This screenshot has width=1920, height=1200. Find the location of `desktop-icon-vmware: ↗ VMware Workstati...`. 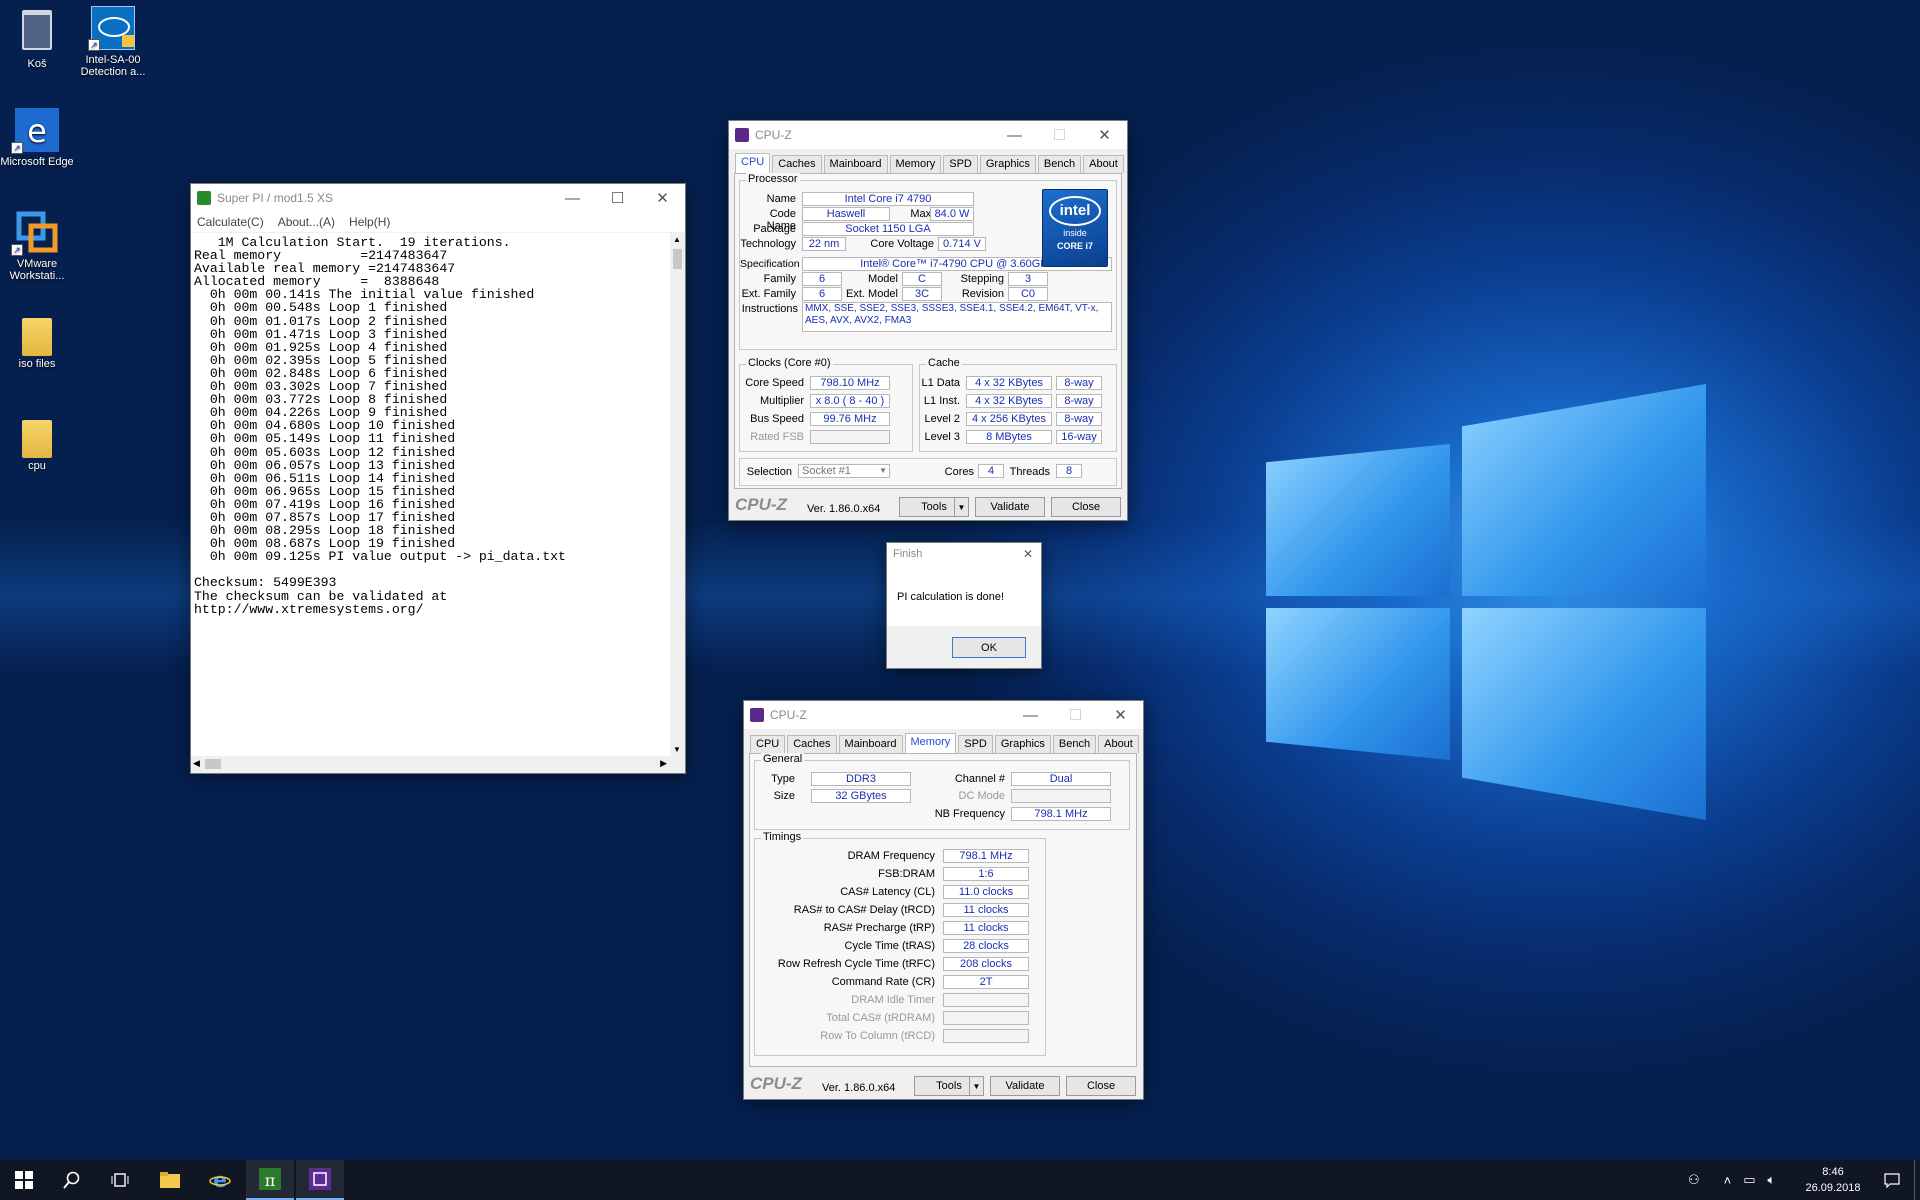

desktop-icon-vmware: ↗ VMware Workstati... is located at coordinates (40, 246).